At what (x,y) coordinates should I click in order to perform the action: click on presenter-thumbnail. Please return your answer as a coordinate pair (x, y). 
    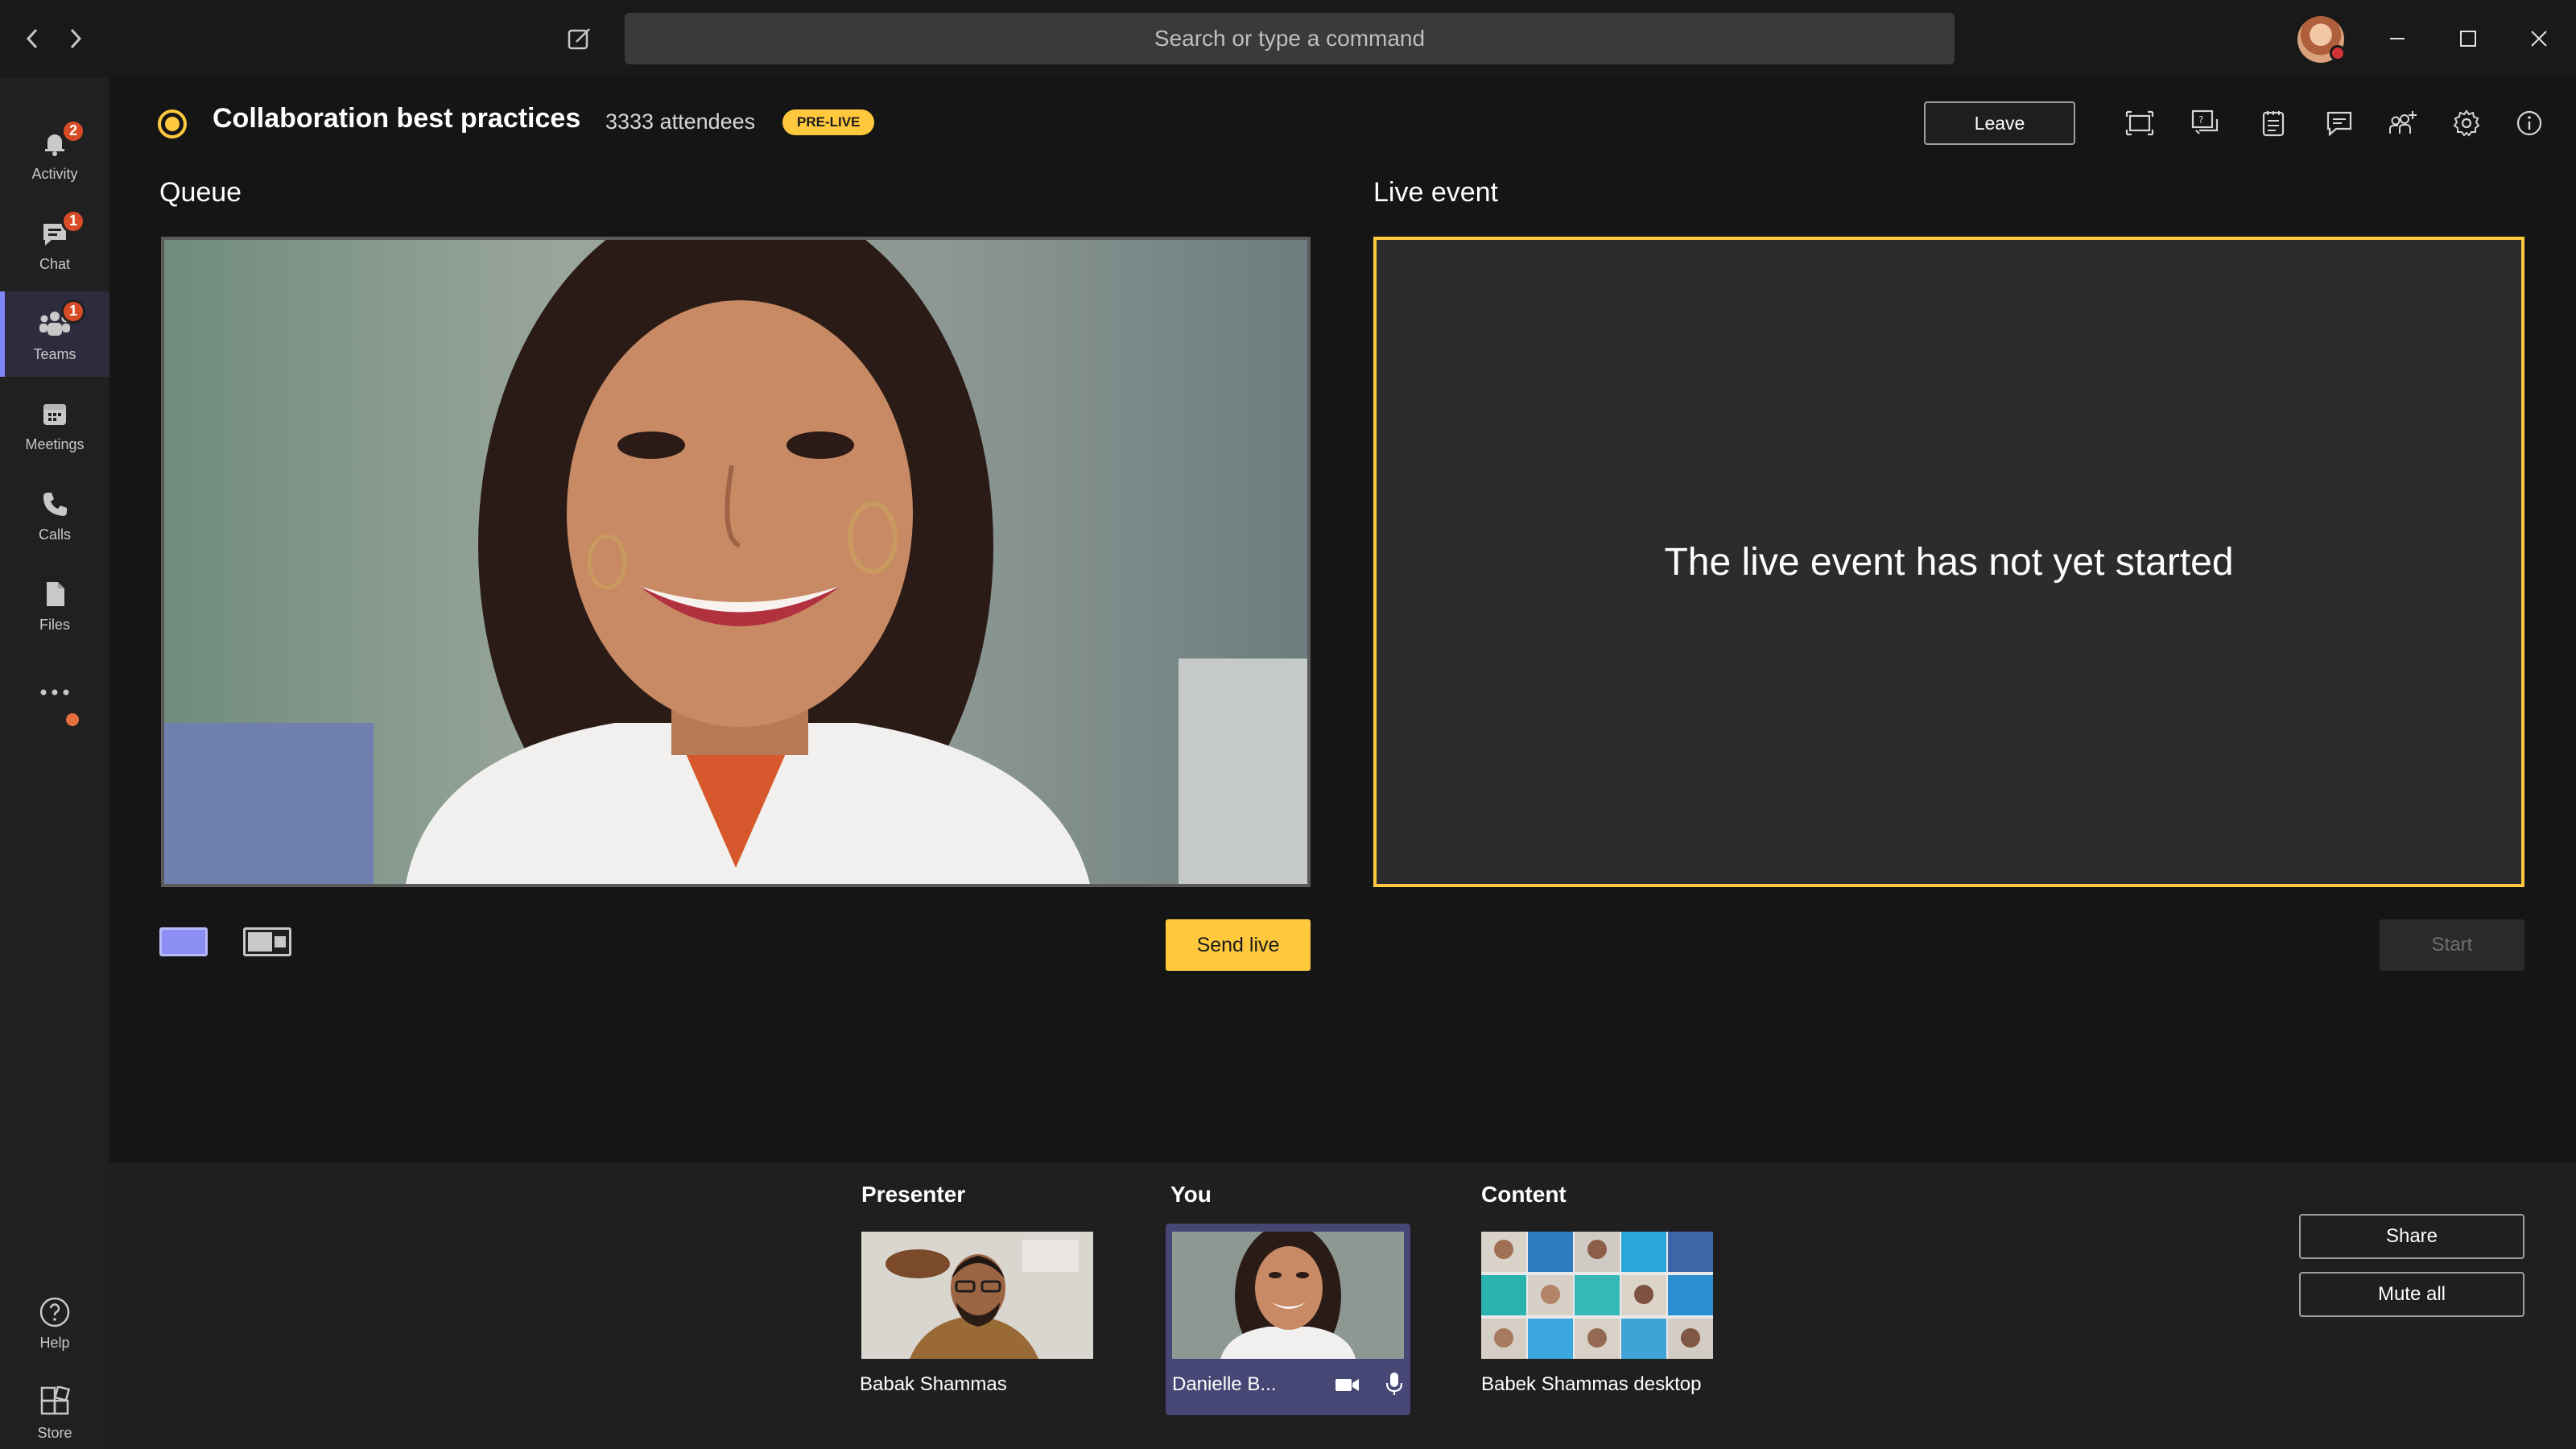
    Looking at the image, I should click on (977, 1295).